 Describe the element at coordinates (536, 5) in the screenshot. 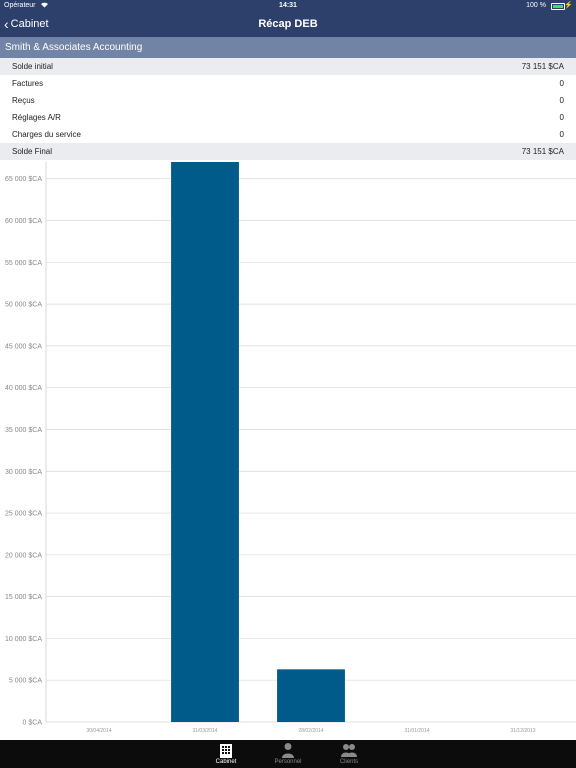

I see `battery-percent: 100 %` at that location.